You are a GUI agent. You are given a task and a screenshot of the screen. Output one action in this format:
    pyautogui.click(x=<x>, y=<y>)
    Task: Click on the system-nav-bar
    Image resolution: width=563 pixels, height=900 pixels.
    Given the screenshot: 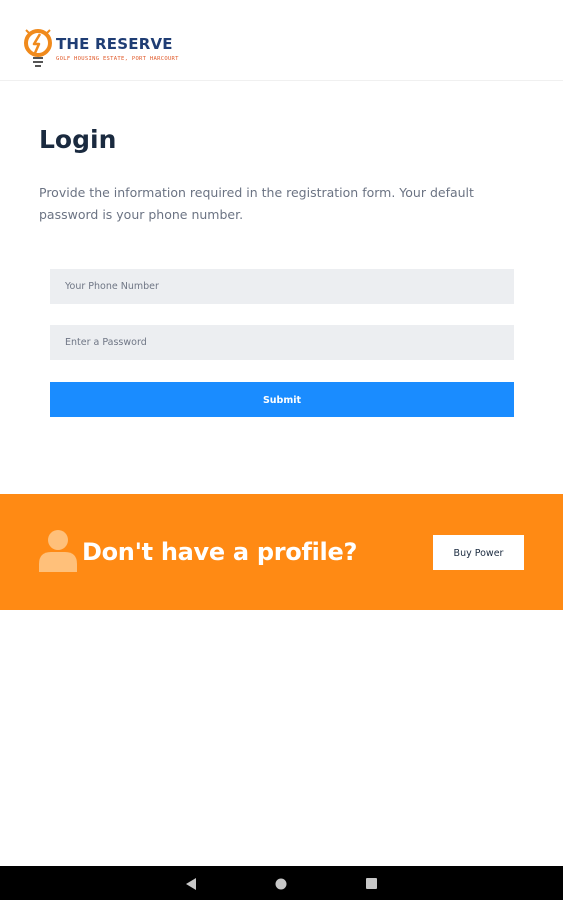 What is the action you would take?
    pyautogui.click(x=281, y=883)
    